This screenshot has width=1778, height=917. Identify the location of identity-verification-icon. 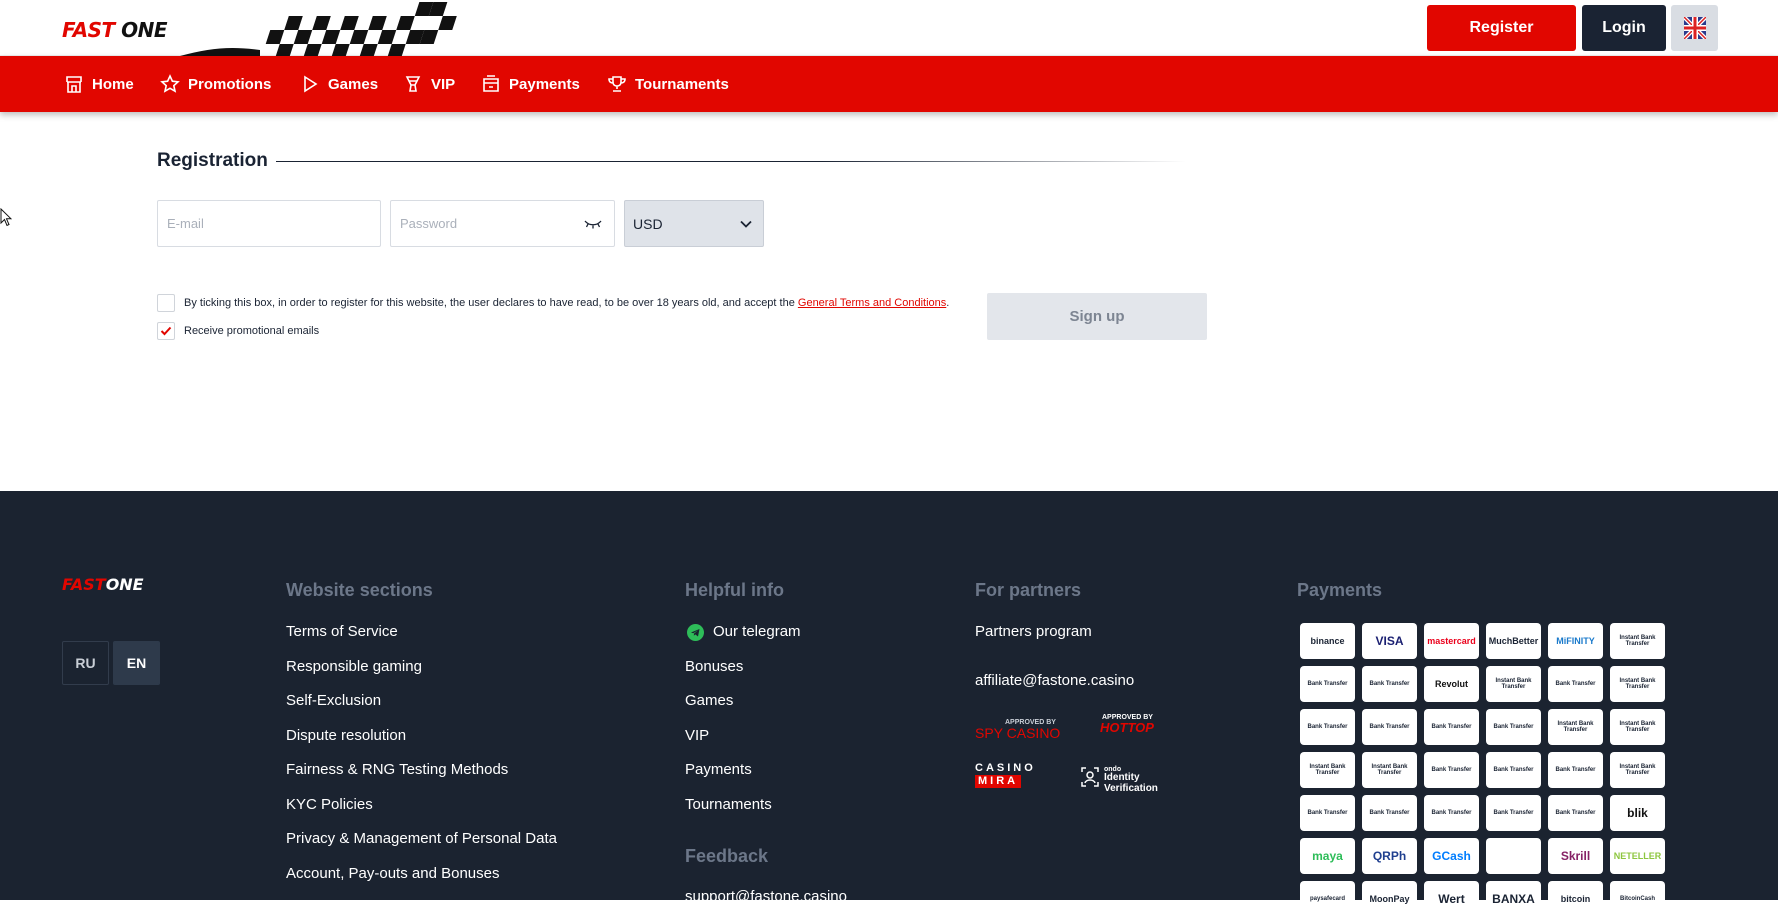
(1090, 777).